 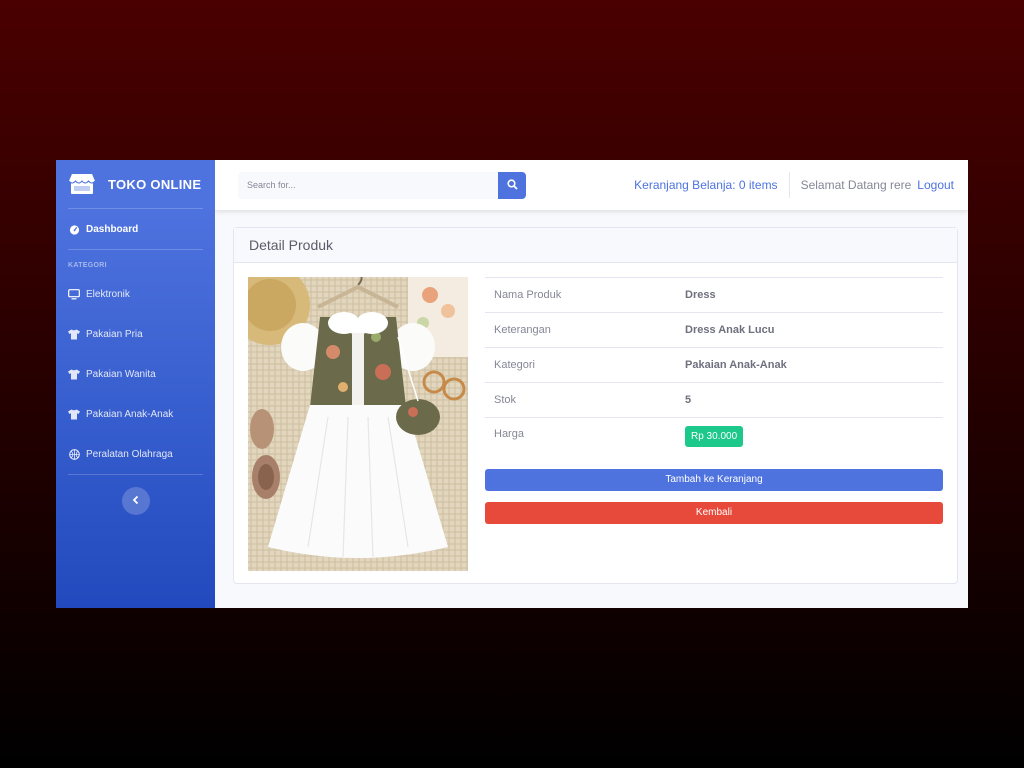 What do you see at coordinates (135, 294) in the screenshot?
I see `sidebar-item-elektronik: Elektronik` at bounding box center [135, 294].